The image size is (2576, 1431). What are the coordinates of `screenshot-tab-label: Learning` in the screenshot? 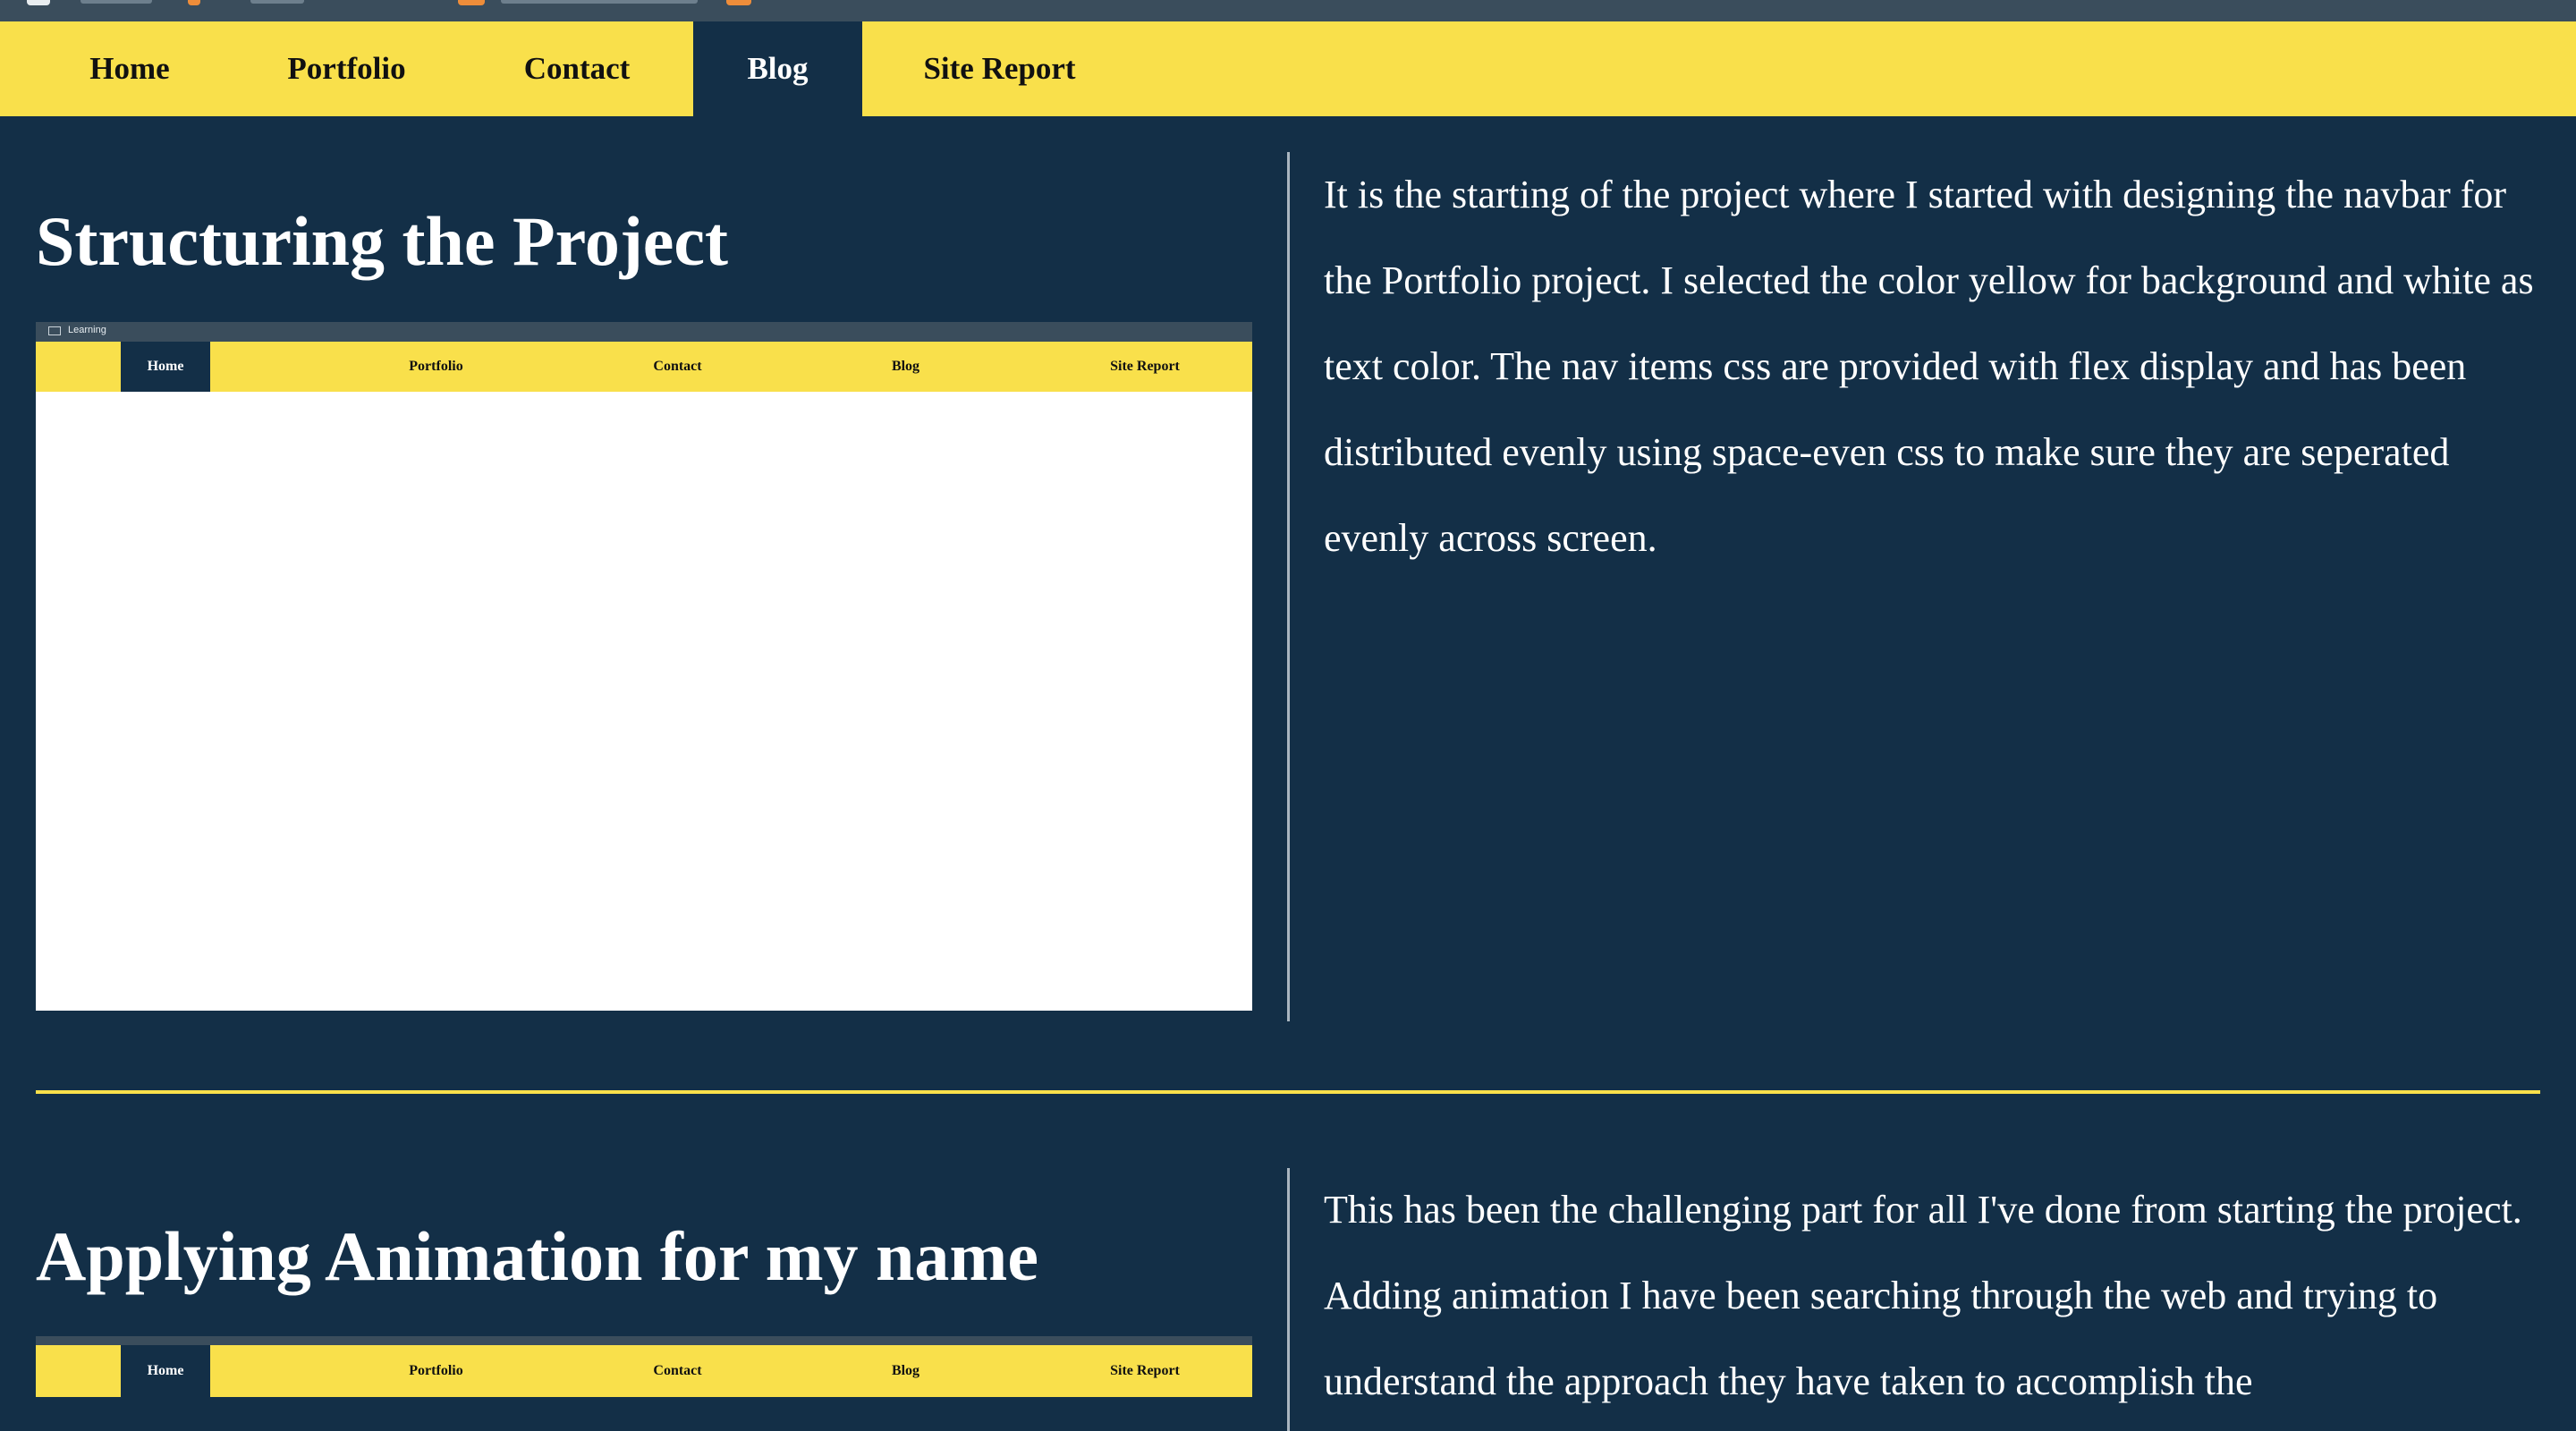 It's located at (87, 330).